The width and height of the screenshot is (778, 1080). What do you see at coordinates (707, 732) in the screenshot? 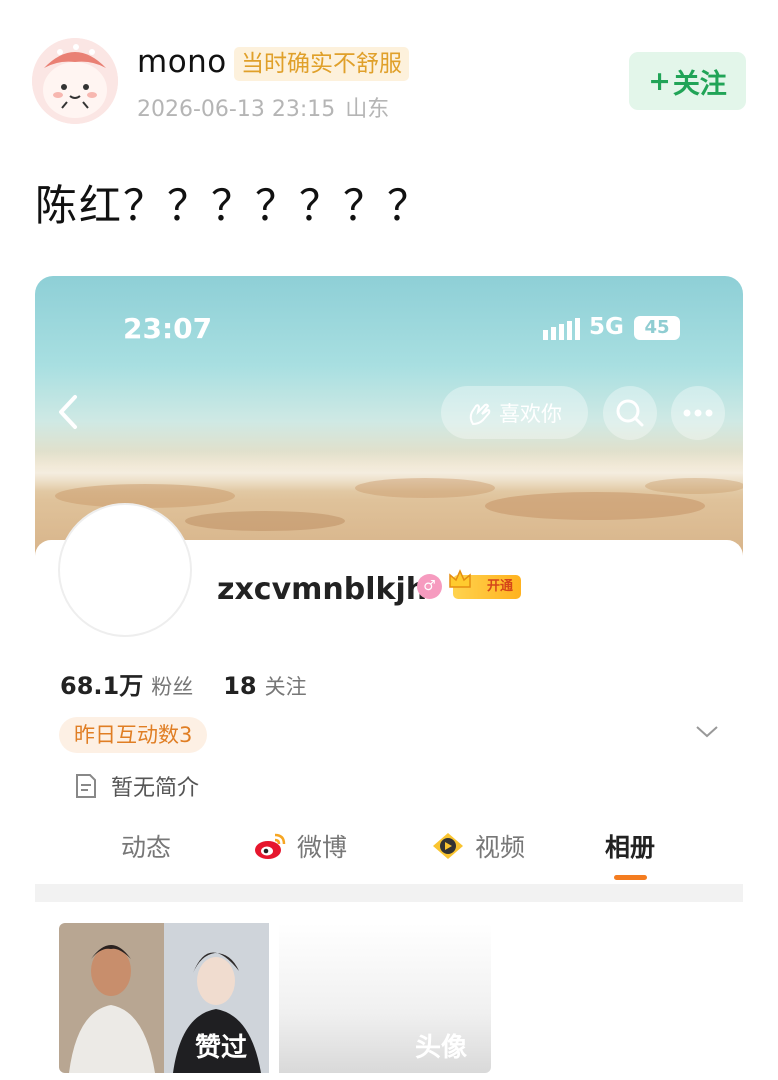
I see `chevron-down-icon` at bounding box center [707, 732].